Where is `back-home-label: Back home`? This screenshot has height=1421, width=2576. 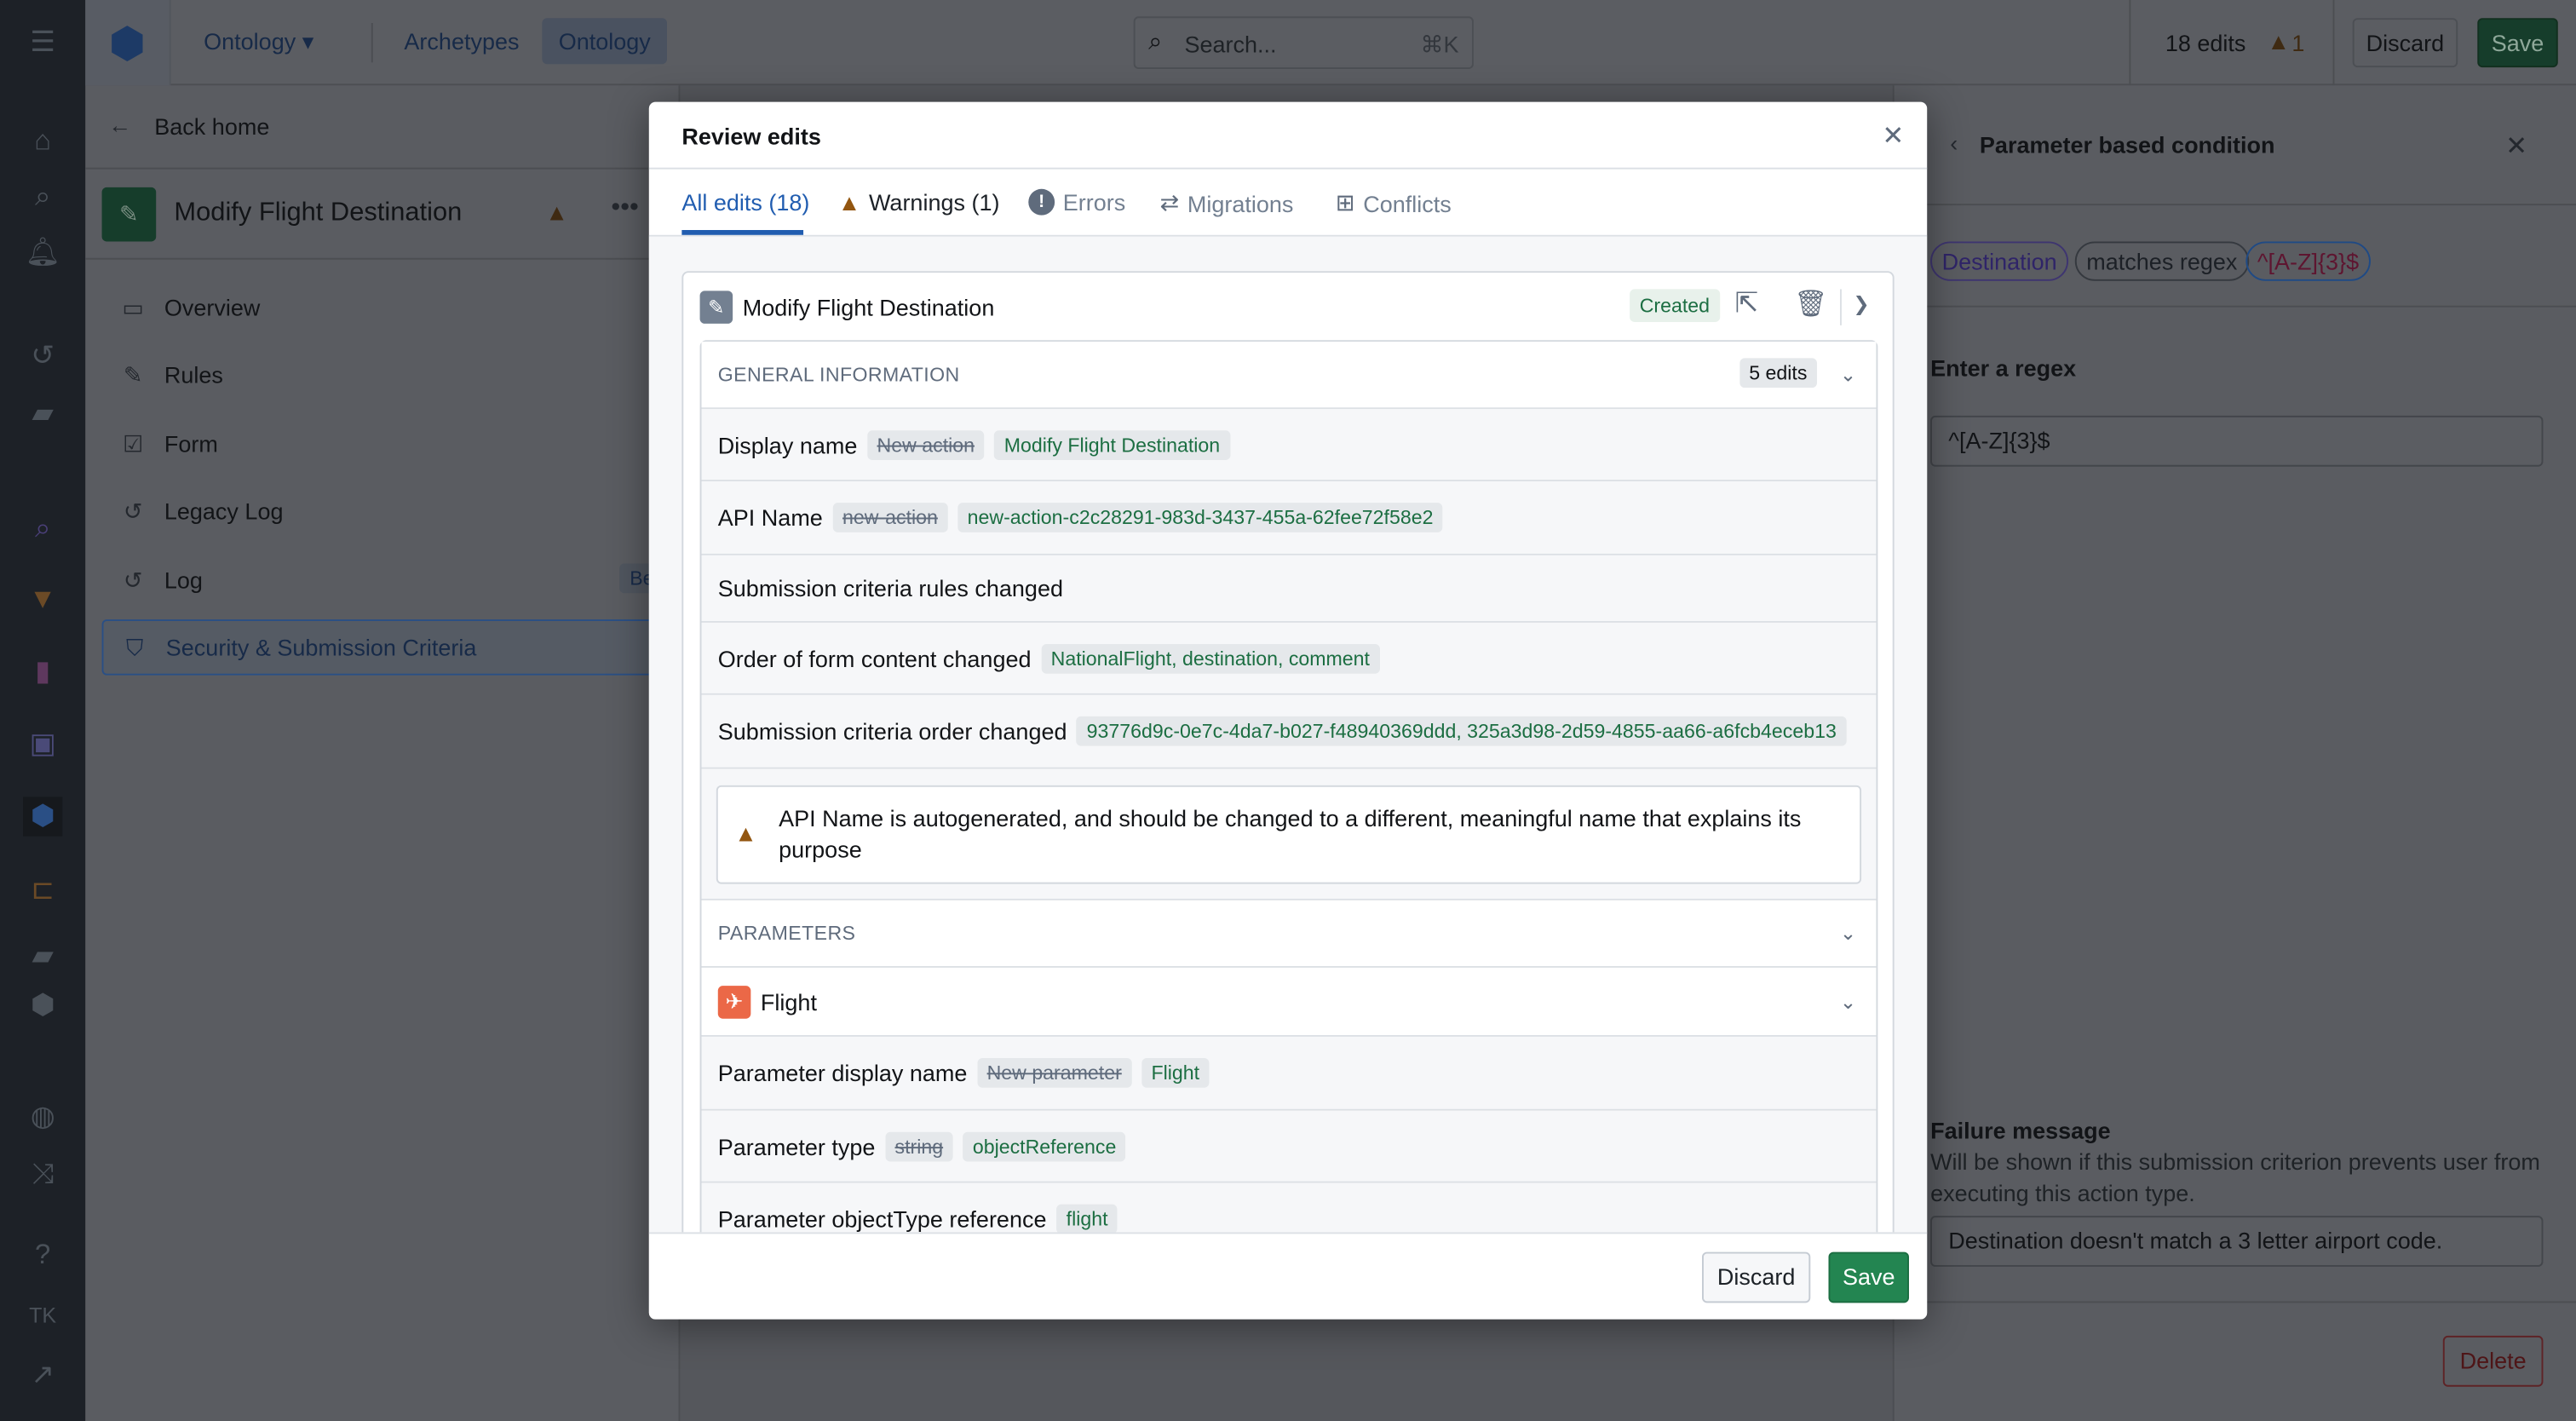
back-home-label: Back home is located at coordinates (212, 127).